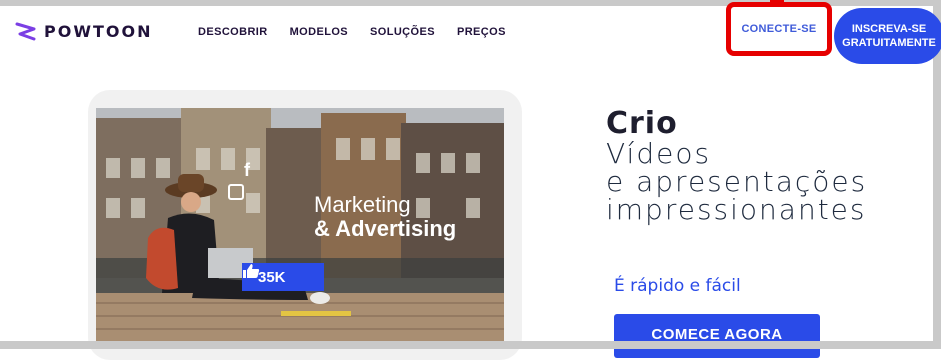  I want to click on hero-subline: É rápido e fácil, so click(677, 286).